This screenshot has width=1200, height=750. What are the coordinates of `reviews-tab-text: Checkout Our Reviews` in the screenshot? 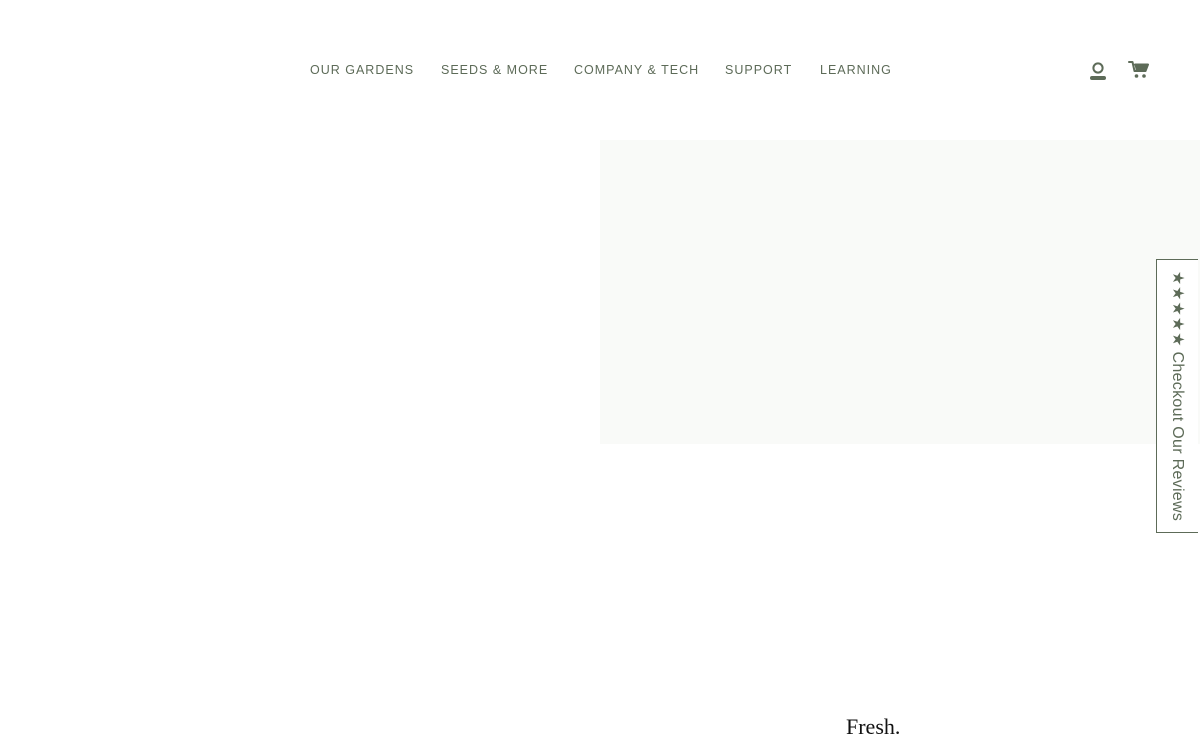 It's located at (1177, 436).